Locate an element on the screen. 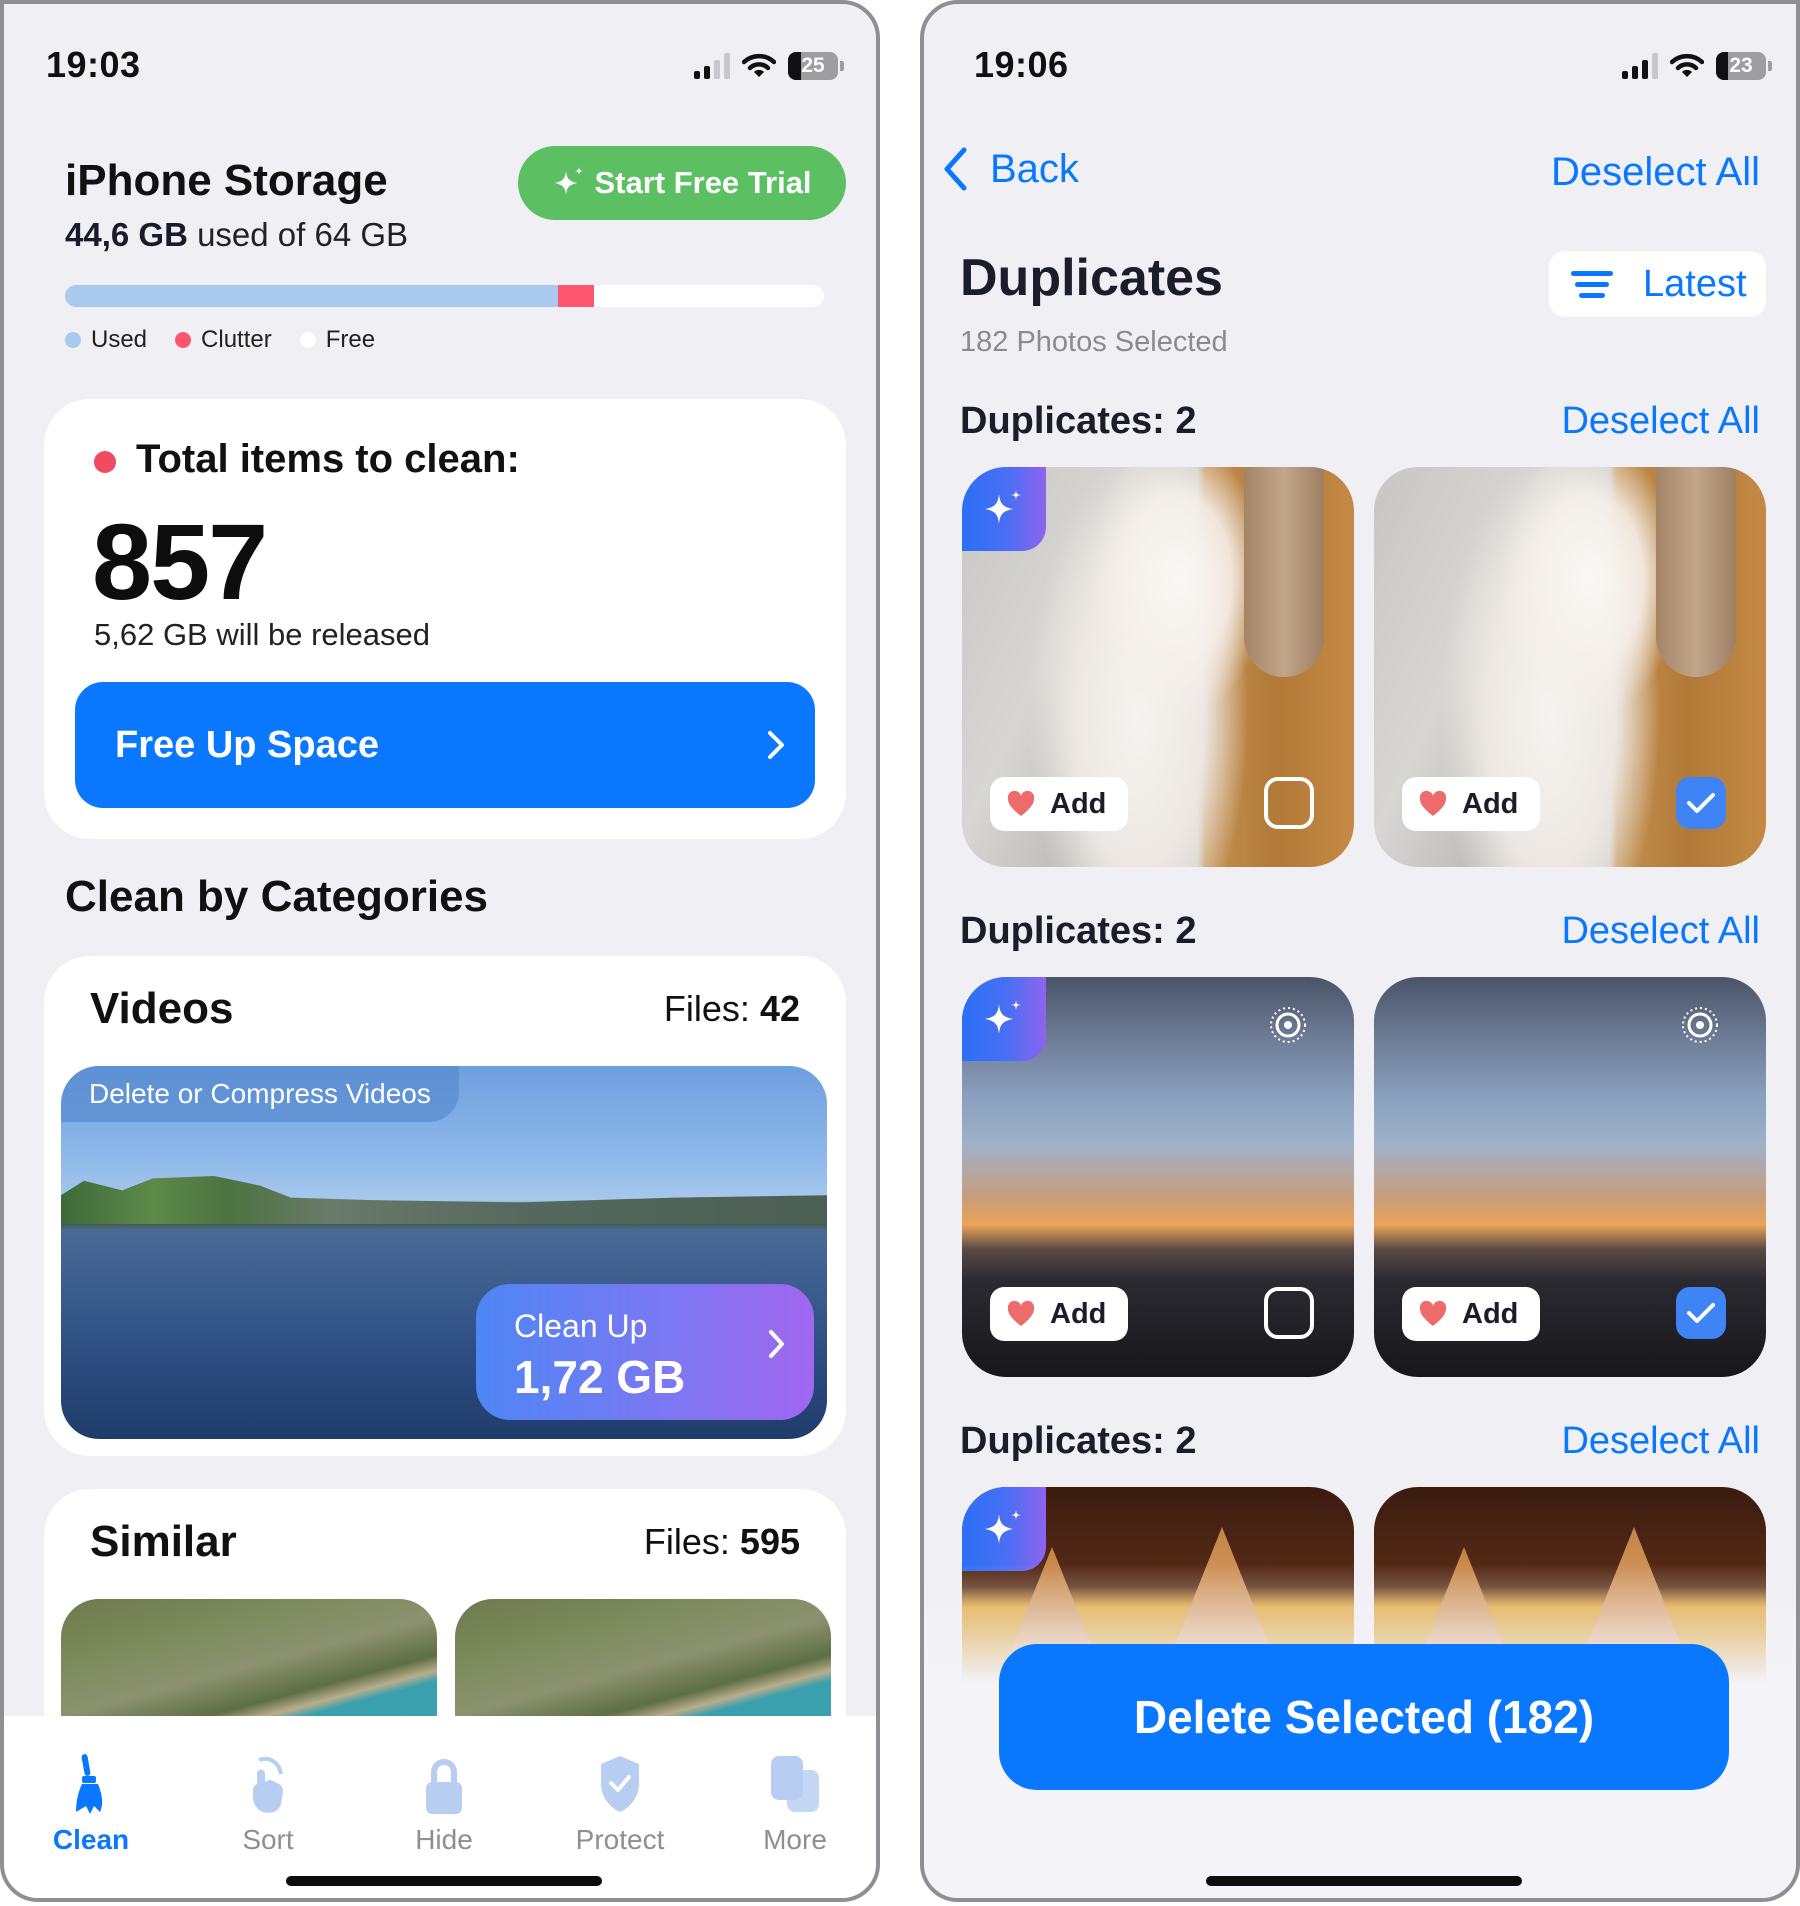  start-free-trial-button: Start Free Trial is located at coordinates (682, 183).